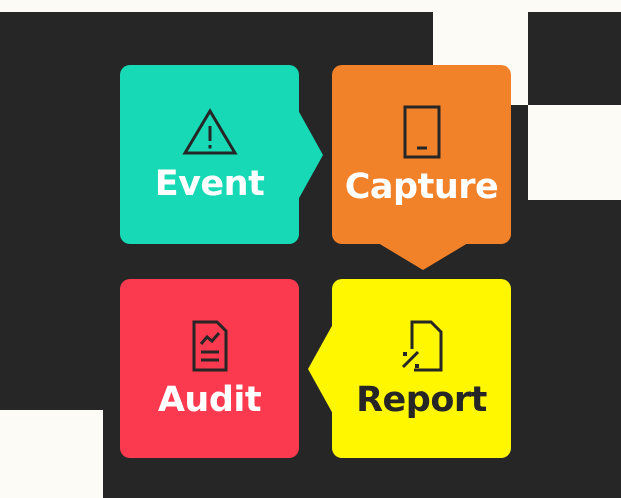 Image resolution: width=621 pixels, height=498 pixels. Describe the element at coordinates (421, 187) in the screenshot. I see `step-capture-label: Capture` at that location.